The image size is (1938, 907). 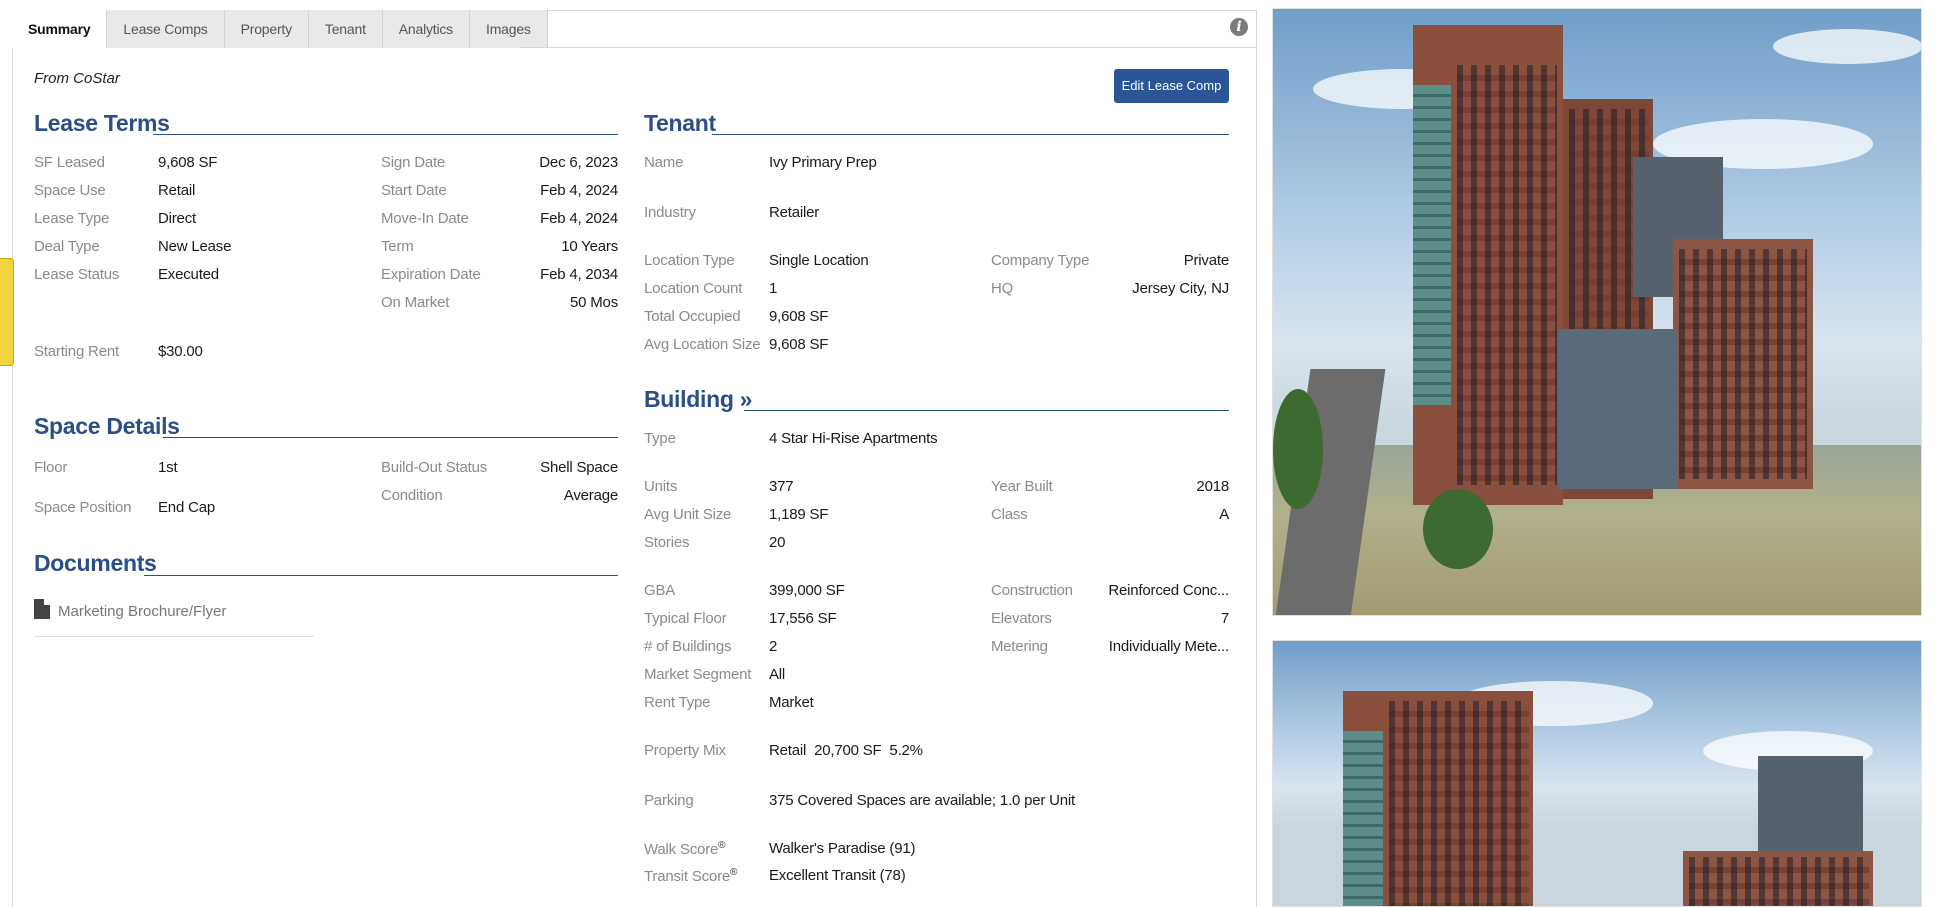 I want to click on documents-divider, so click(x=174, y=636).